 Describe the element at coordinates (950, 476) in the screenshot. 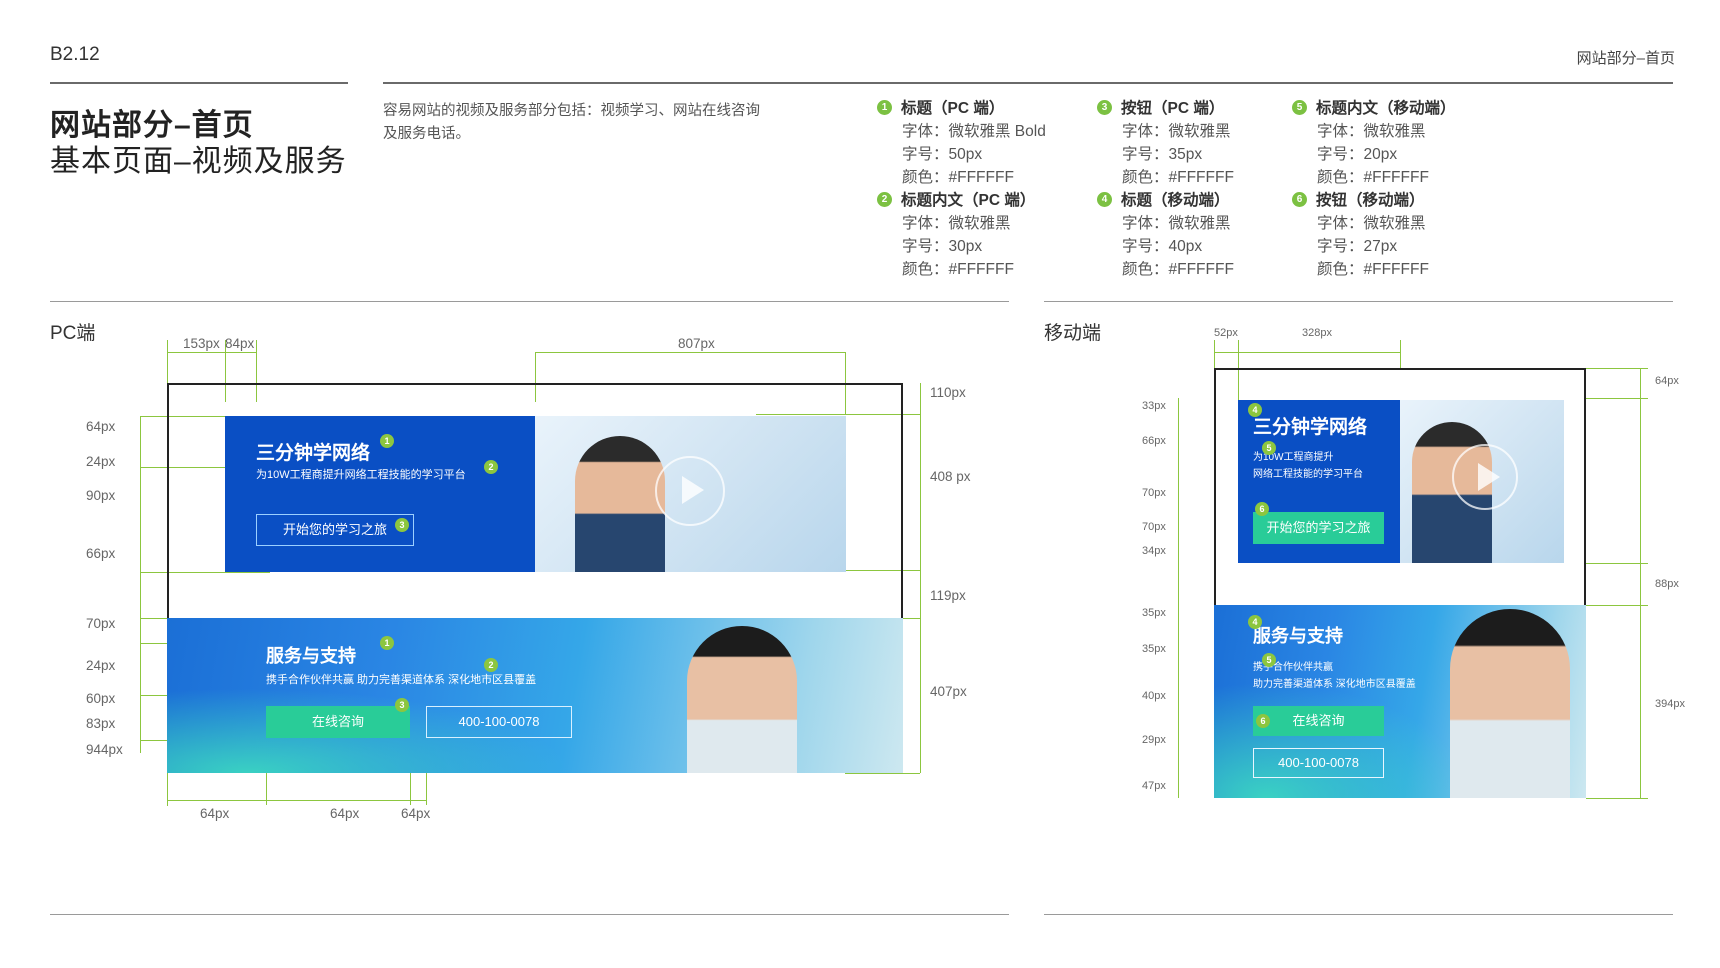

I see `dimension-label: 408 px` at that location.